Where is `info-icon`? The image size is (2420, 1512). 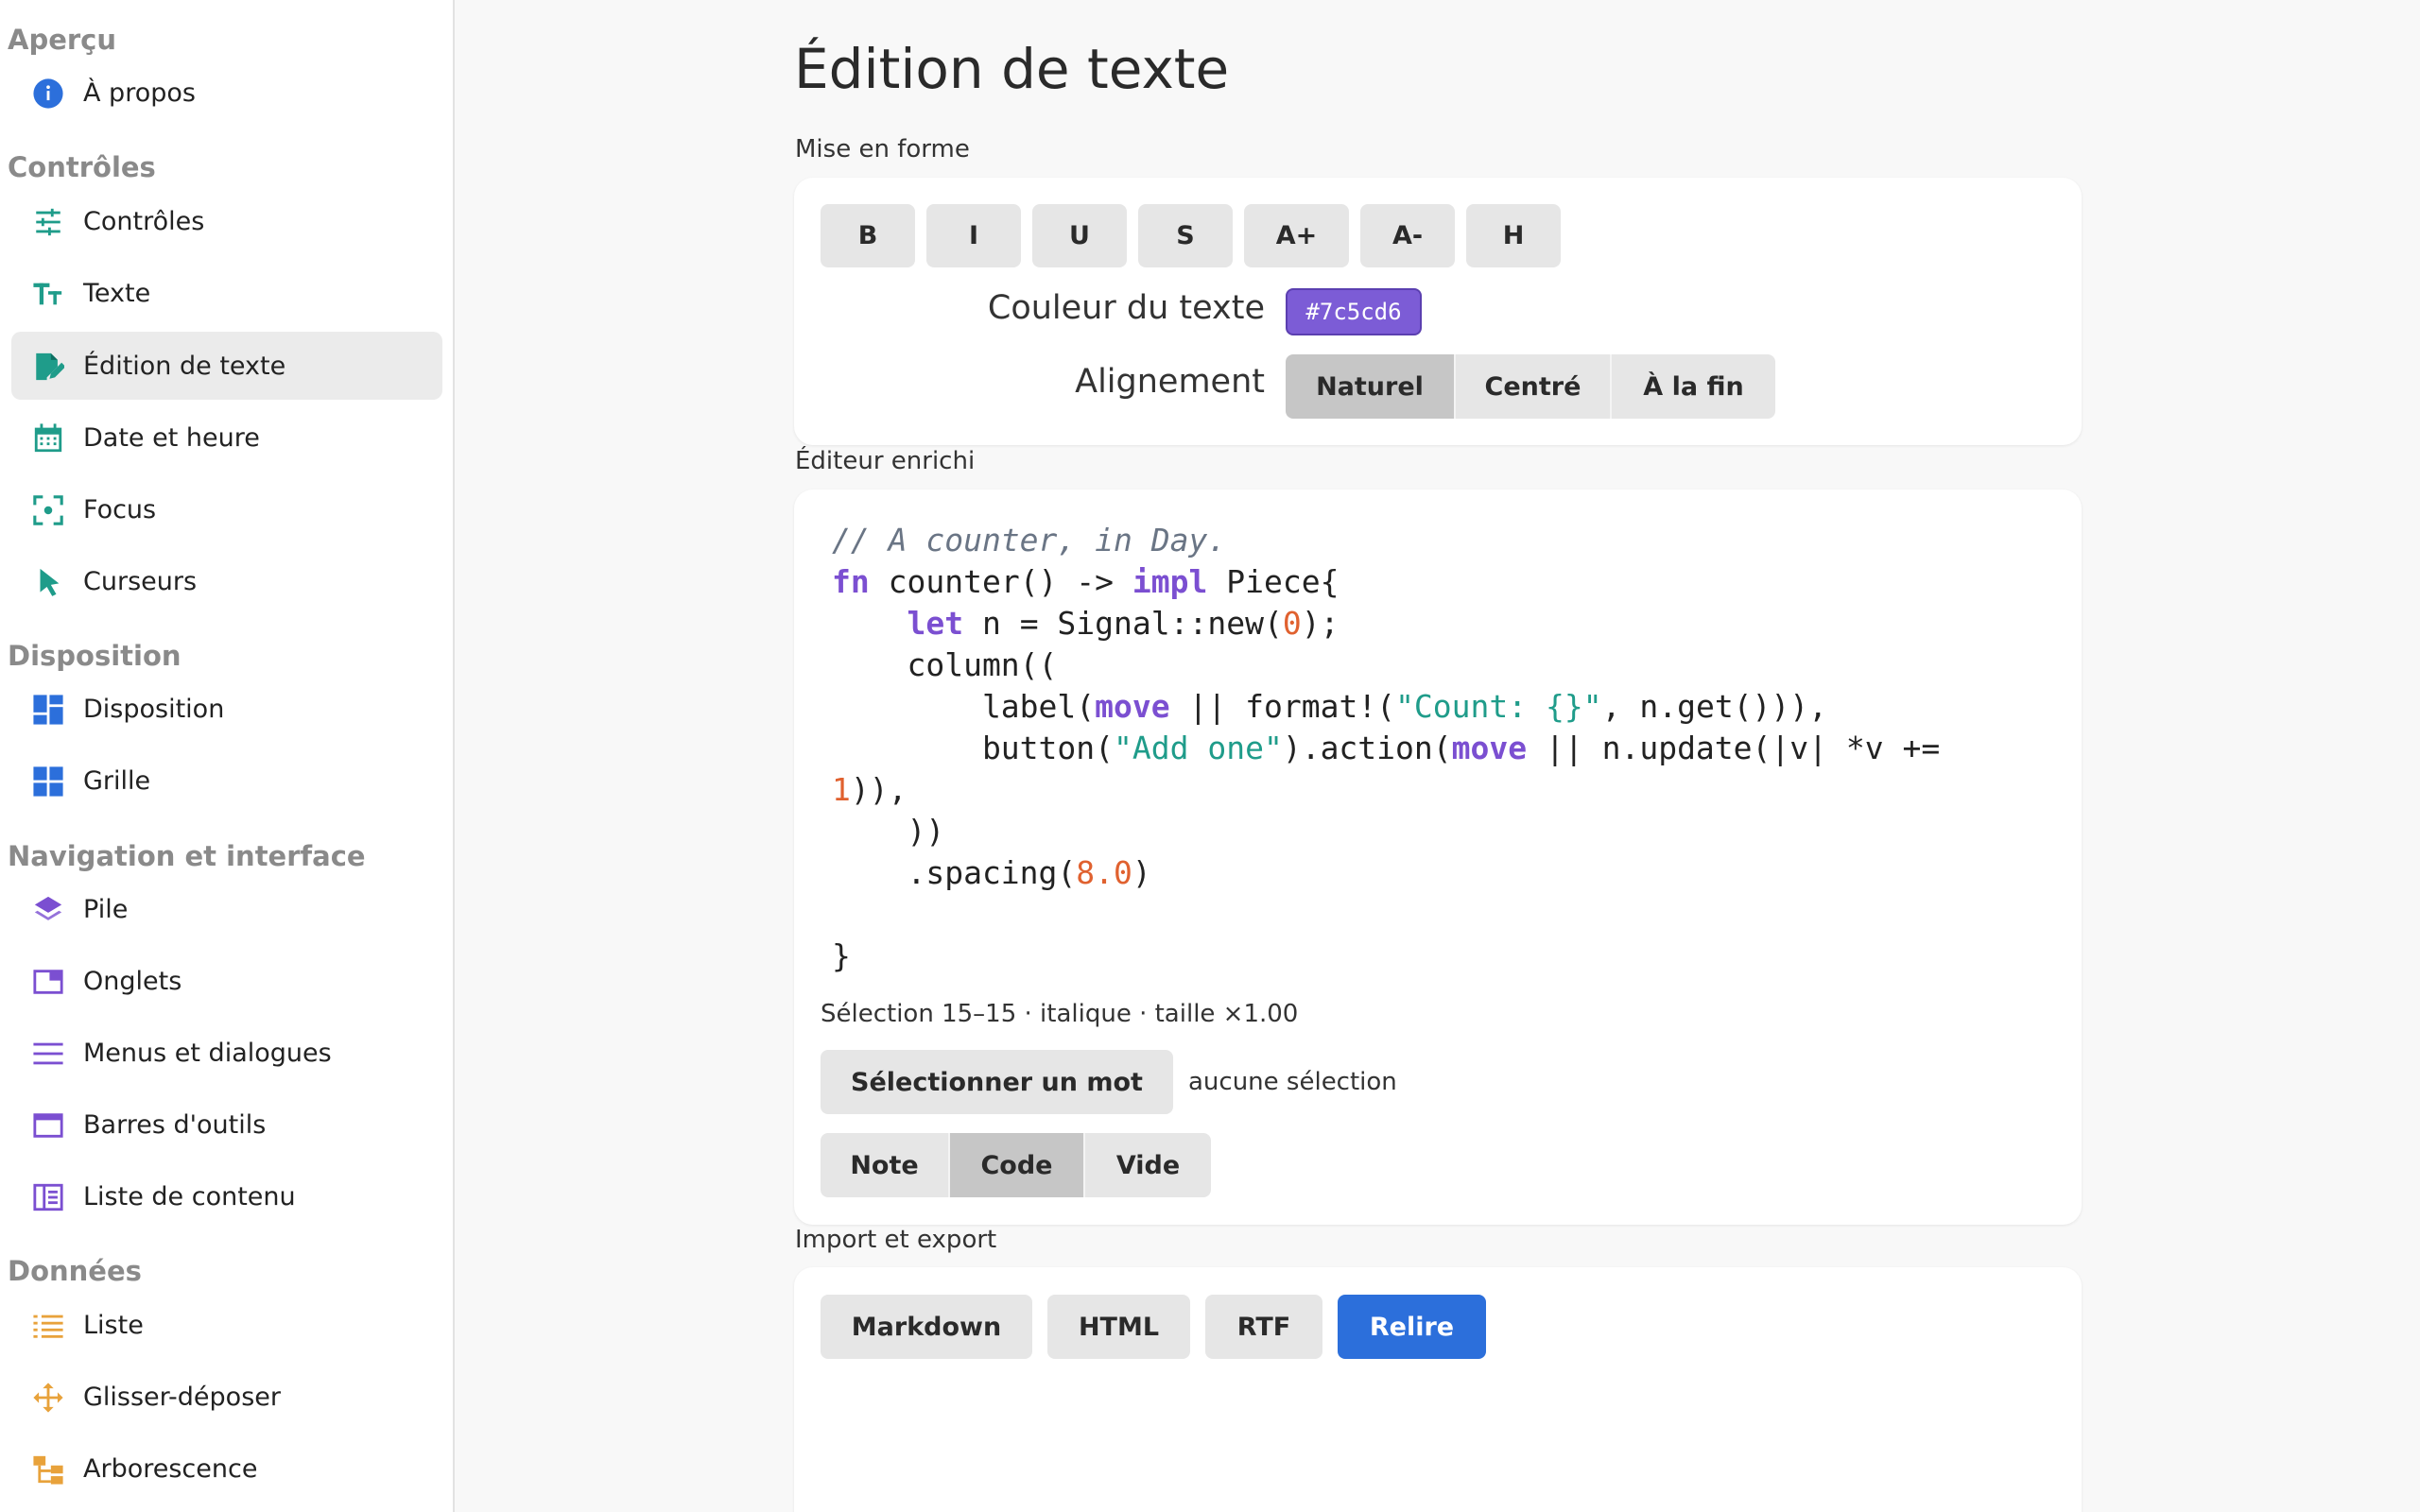 info-icon is located at coordinates (48, 93).